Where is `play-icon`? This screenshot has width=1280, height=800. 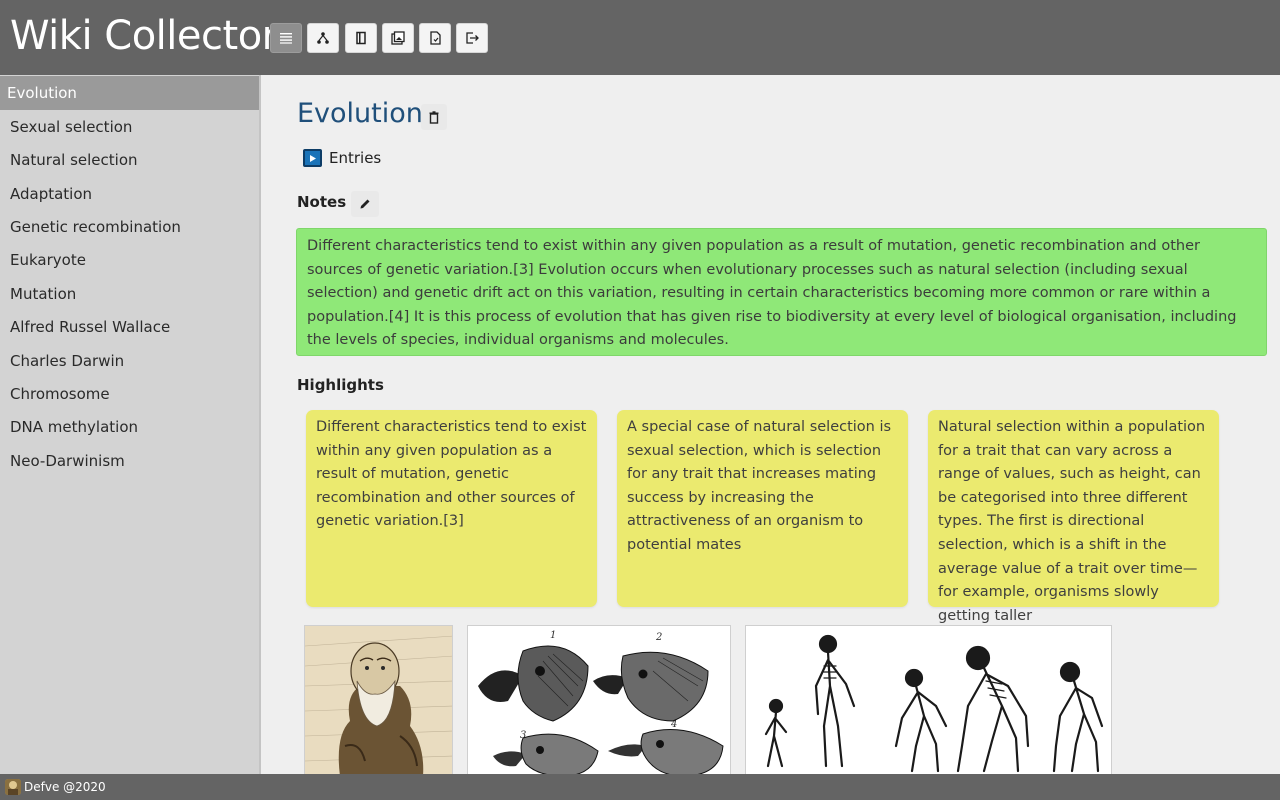 play-icon is located at coordinates (313, 158).